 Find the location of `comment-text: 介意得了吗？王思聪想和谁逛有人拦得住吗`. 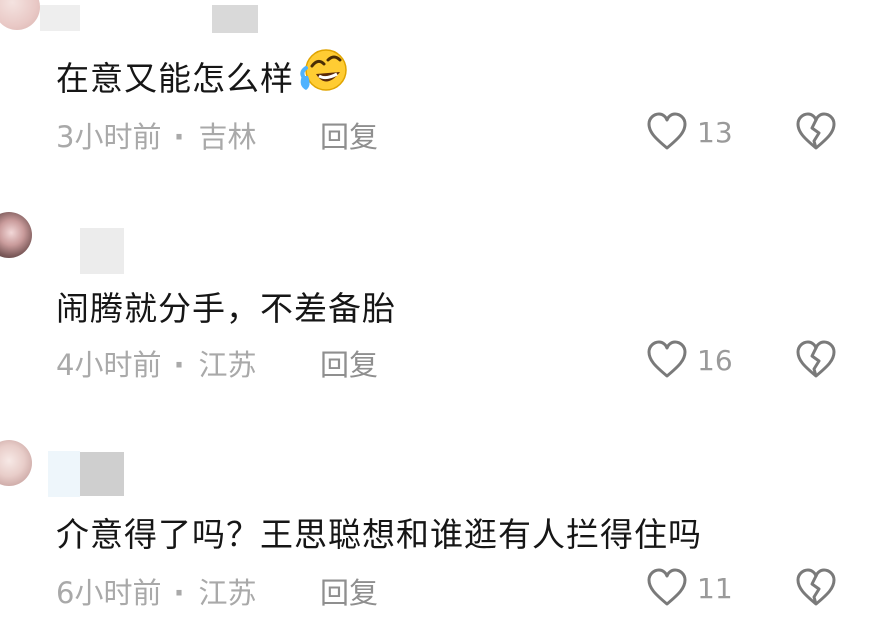

comment-text: 介意得了吗？王思聪想和谁逛有人拦得住吗 is located at coordinates (379, 534).